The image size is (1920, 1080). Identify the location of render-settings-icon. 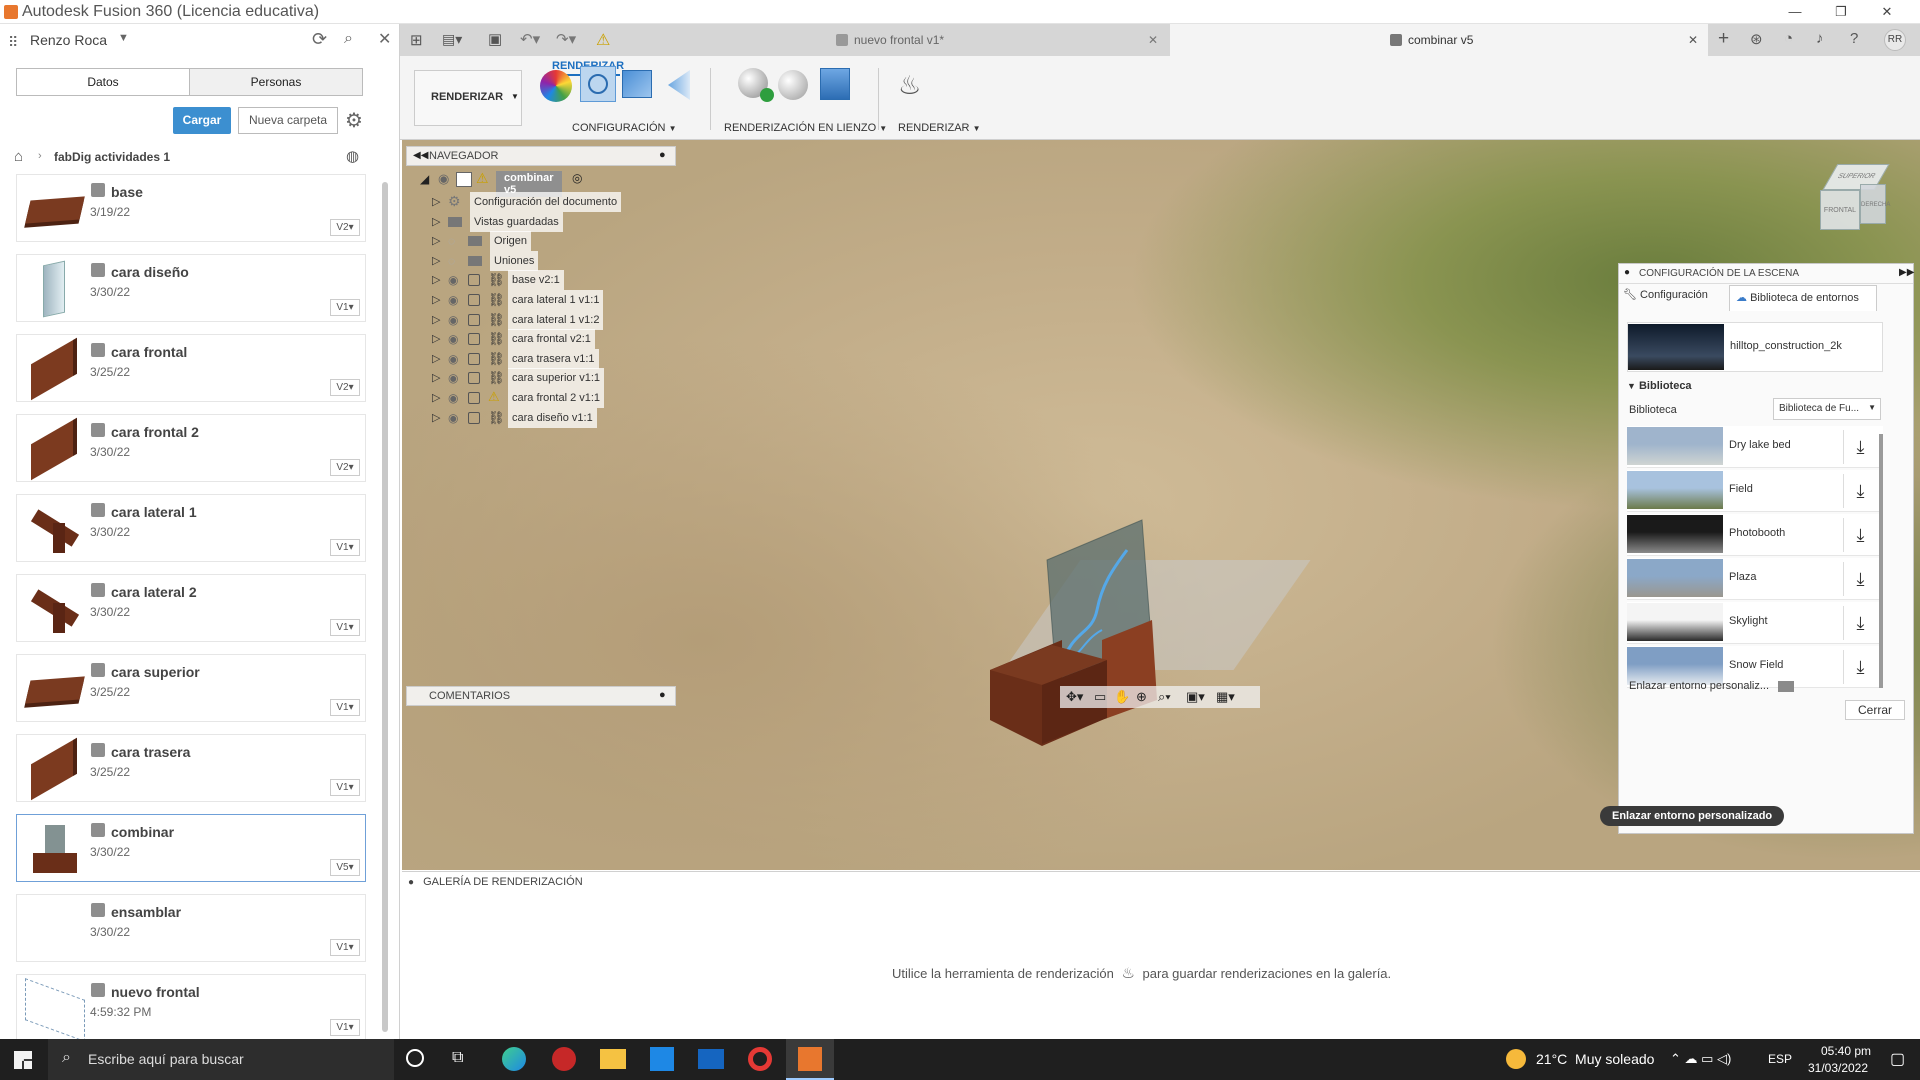
(793, 85).